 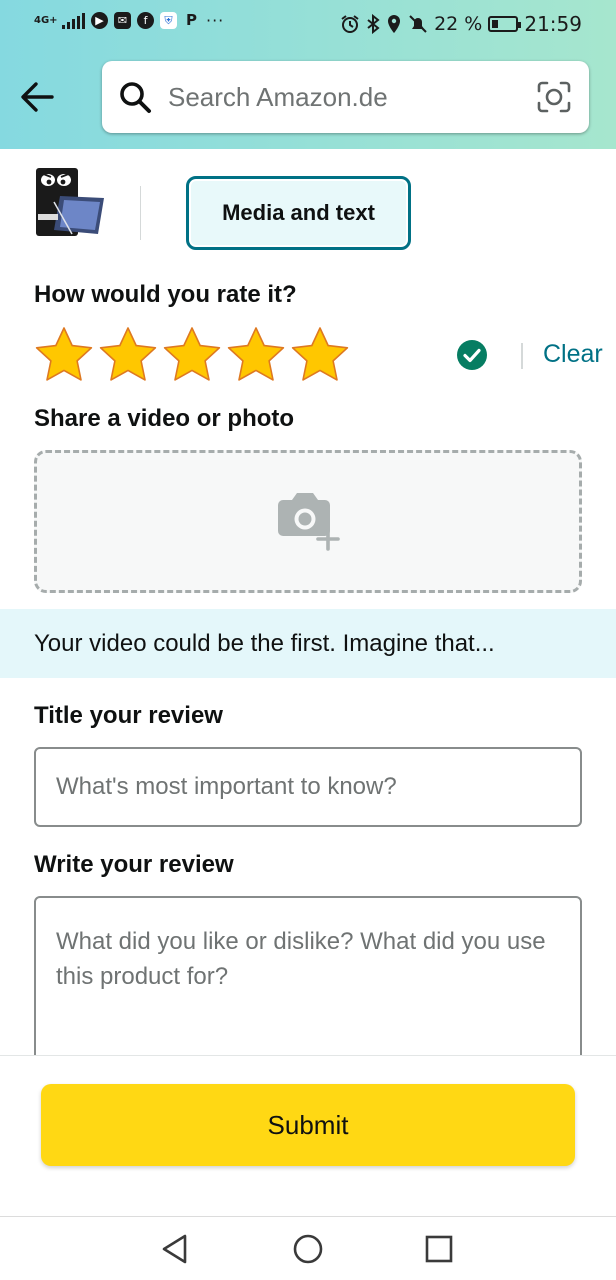 I want to click on system-nav-bar, so click(x=308, y=1248).